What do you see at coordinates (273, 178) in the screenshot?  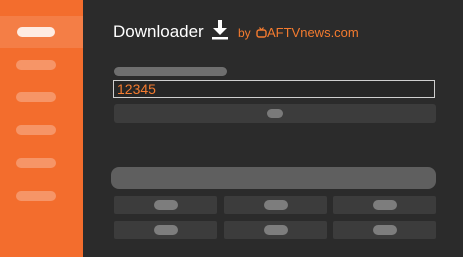 I see `wide-keyboard-bar` at bounding box center [273, 178].